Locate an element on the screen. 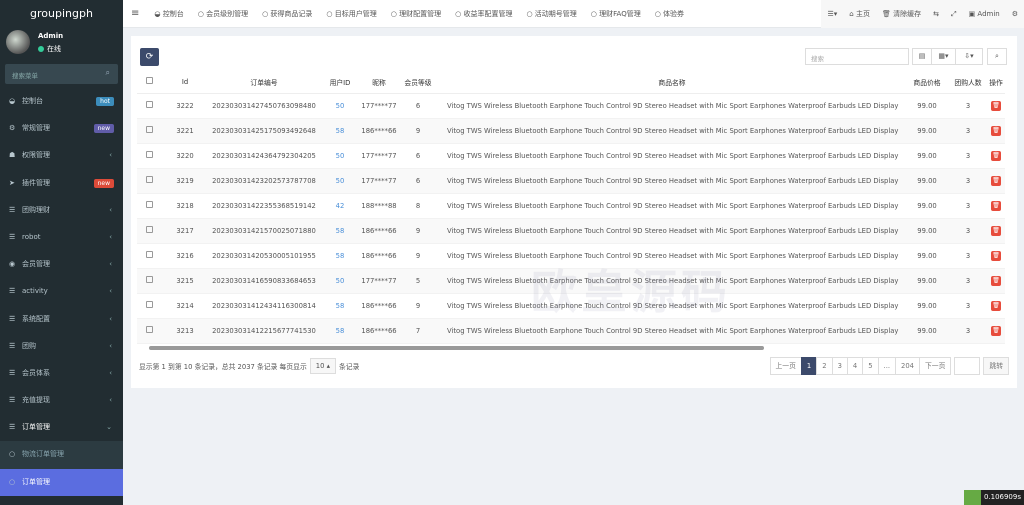 This screenshot has width=1024, height=505. clear-cache-button: 🗑 清除缓存 is located at coordinates (901, 14).